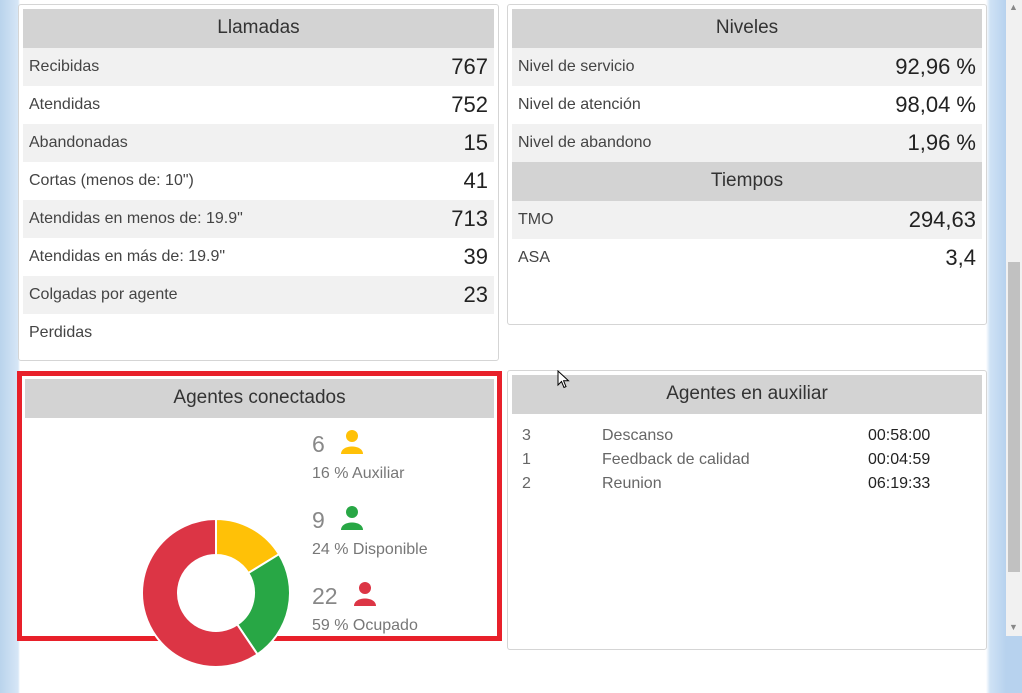 This screenshot has height=693, width=1022. Describe the element at coordinates (899, 435) in the screenshot. I see `auxiliar-time: 00:58:00` at that location.